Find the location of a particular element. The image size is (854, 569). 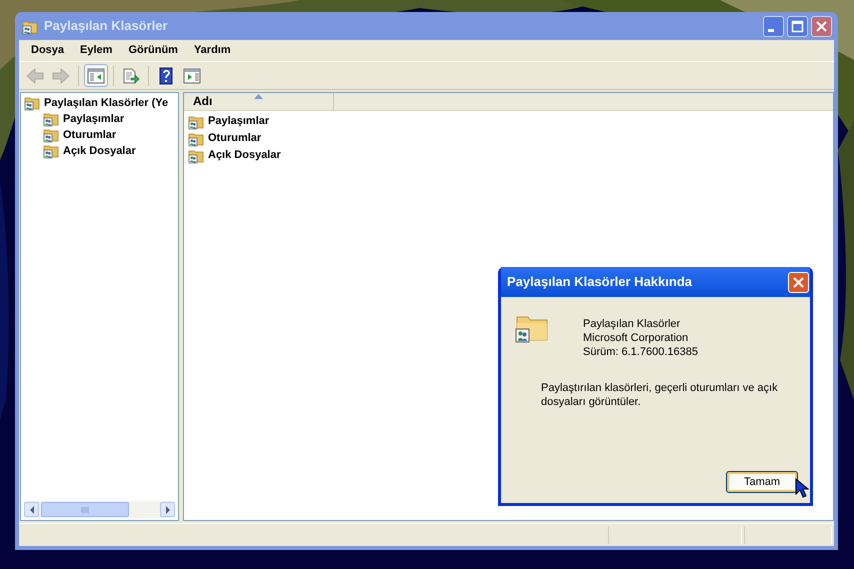

tree-item: Paylaşımlar is located at coordinates (93, 119).